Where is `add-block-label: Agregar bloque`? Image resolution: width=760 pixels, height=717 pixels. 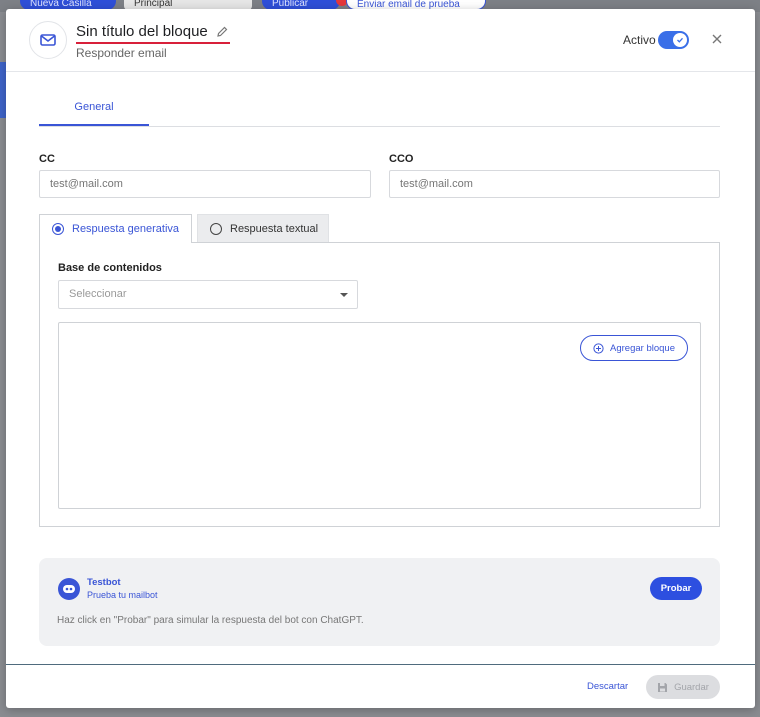 add-block-label: Agregar bloque is located at coordinates (642, 348).